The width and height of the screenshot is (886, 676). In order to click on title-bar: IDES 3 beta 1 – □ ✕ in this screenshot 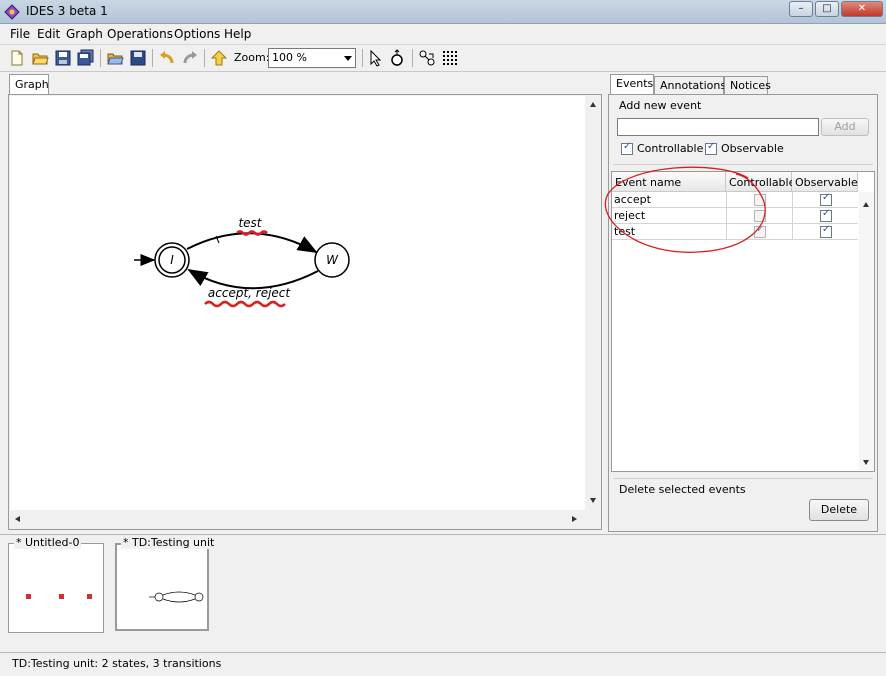, I will do `click(443, 12)`.